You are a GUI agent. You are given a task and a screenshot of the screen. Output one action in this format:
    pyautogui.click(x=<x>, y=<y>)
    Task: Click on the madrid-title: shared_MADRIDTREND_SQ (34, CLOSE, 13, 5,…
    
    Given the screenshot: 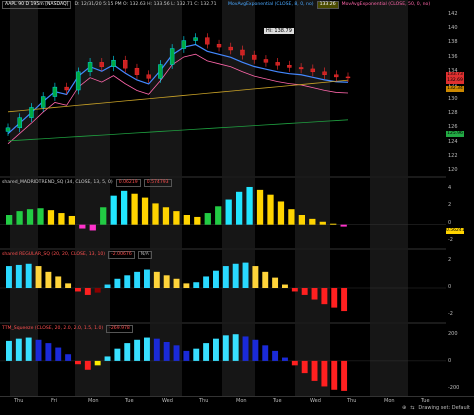 What is the action you would take?
    pyautogui.click(x=57, y=183)
    